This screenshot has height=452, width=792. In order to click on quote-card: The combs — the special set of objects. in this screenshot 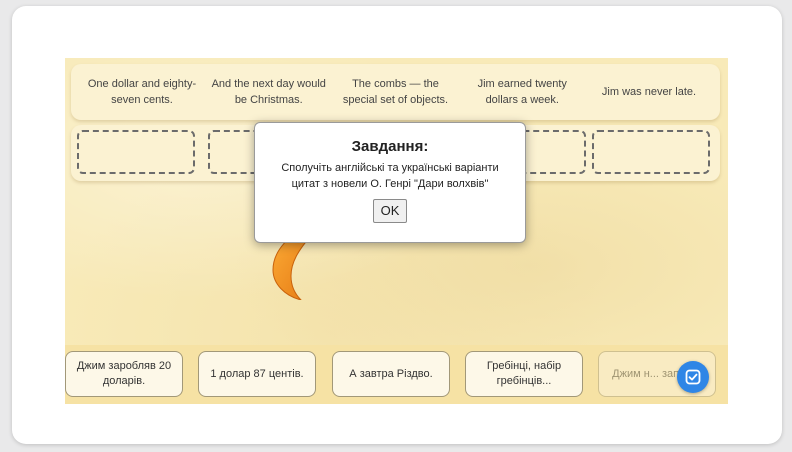, I will do `click(396, 92)`.